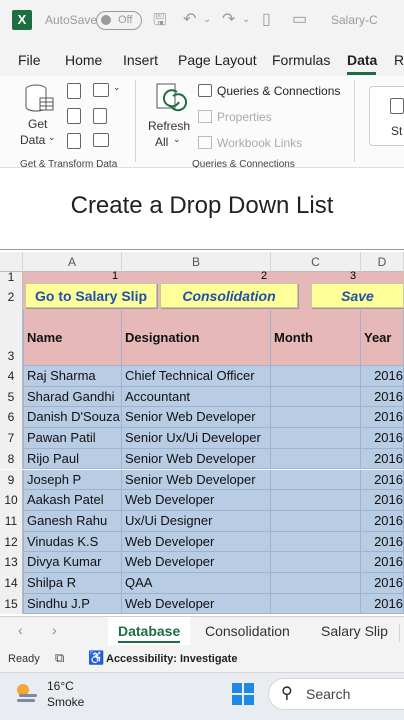 The image size is (404, 720). I want to click on redo-icon: ↷, so click(228, 19).